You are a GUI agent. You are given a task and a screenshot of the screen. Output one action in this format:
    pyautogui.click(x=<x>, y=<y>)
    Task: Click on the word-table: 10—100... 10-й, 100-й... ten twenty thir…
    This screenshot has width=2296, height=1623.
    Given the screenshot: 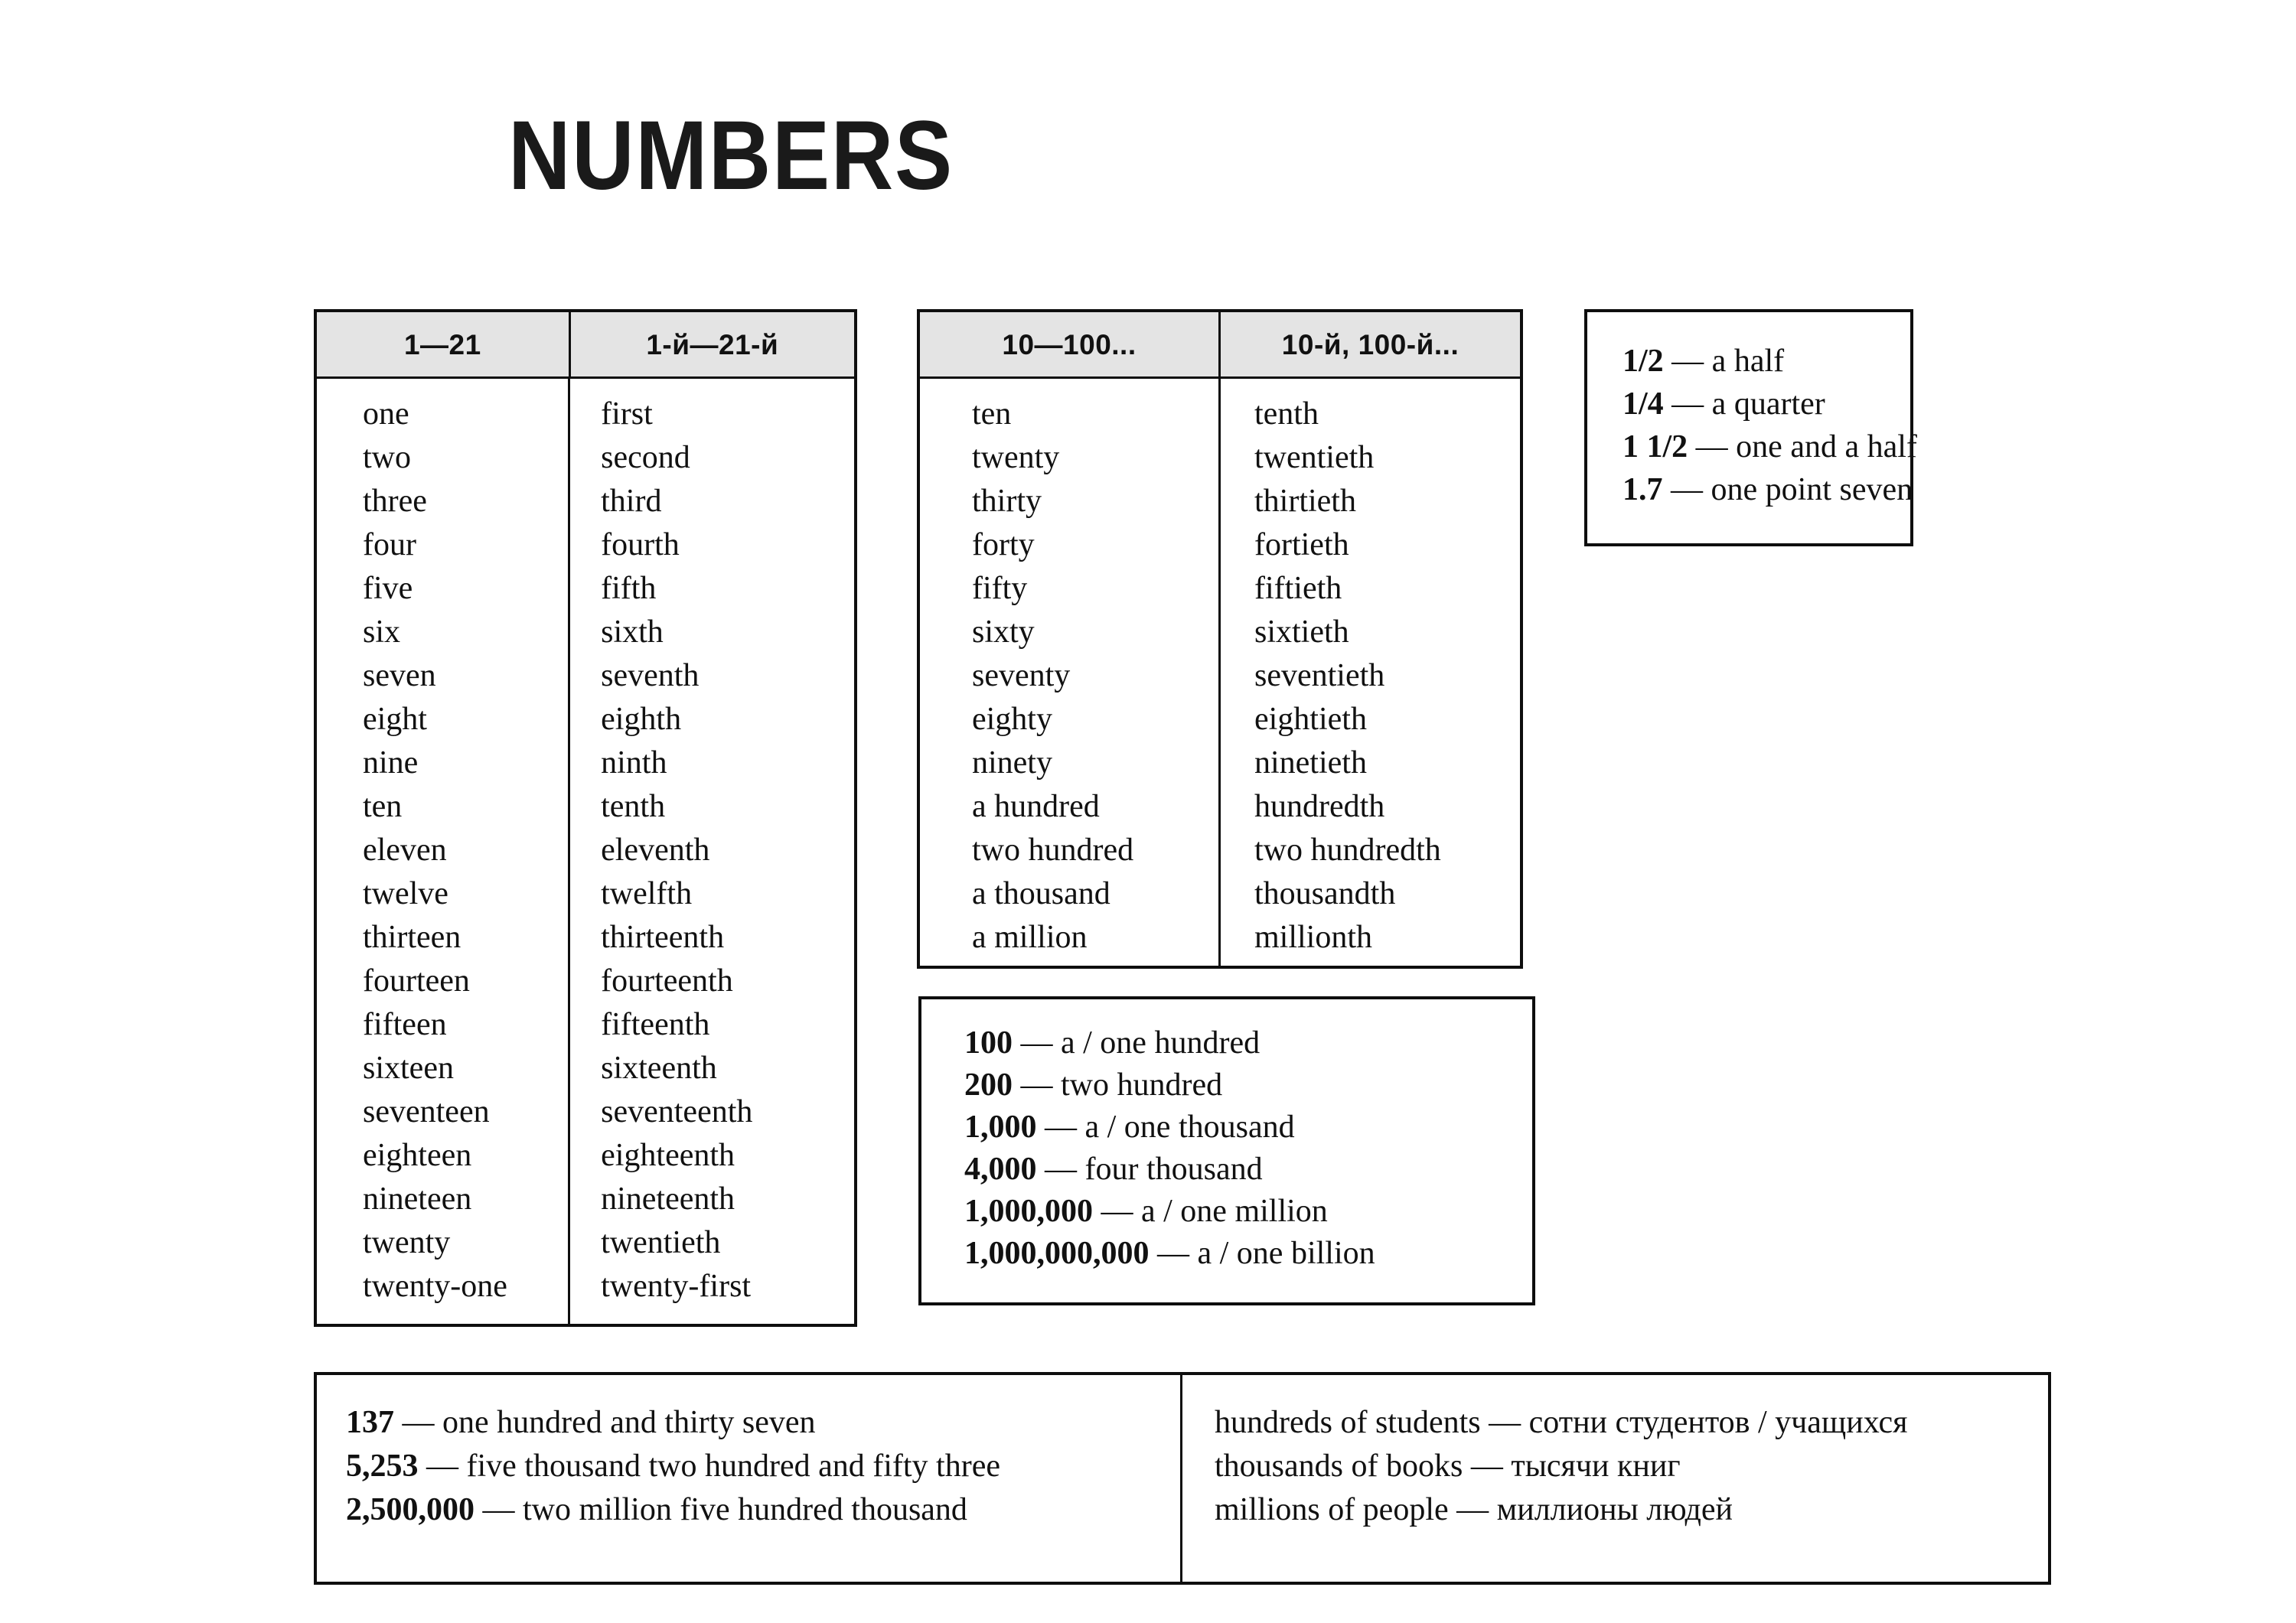 What is the action you would take?
    pyautogui.click(x=1220, y=639)
    